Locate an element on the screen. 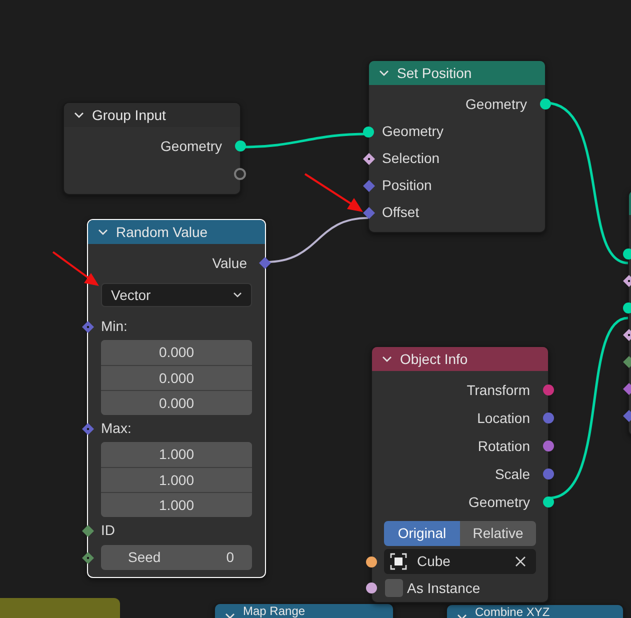  mode-toggle: Relative is located at coordinates (498, 533).